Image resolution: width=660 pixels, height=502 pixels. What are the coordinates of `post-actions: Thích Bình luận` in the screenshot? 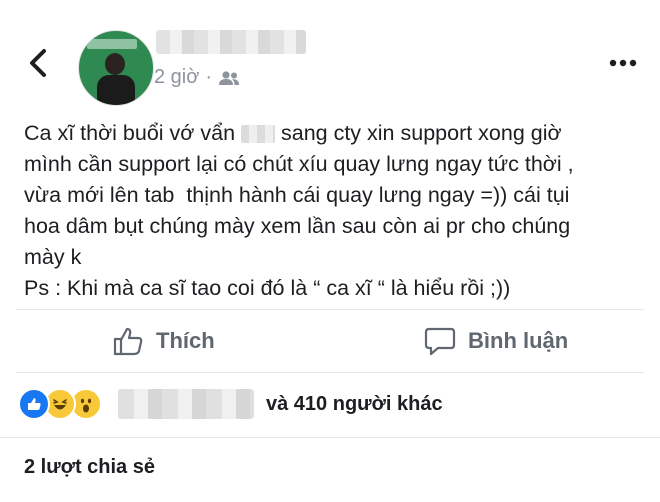 It's located at (330, 341).